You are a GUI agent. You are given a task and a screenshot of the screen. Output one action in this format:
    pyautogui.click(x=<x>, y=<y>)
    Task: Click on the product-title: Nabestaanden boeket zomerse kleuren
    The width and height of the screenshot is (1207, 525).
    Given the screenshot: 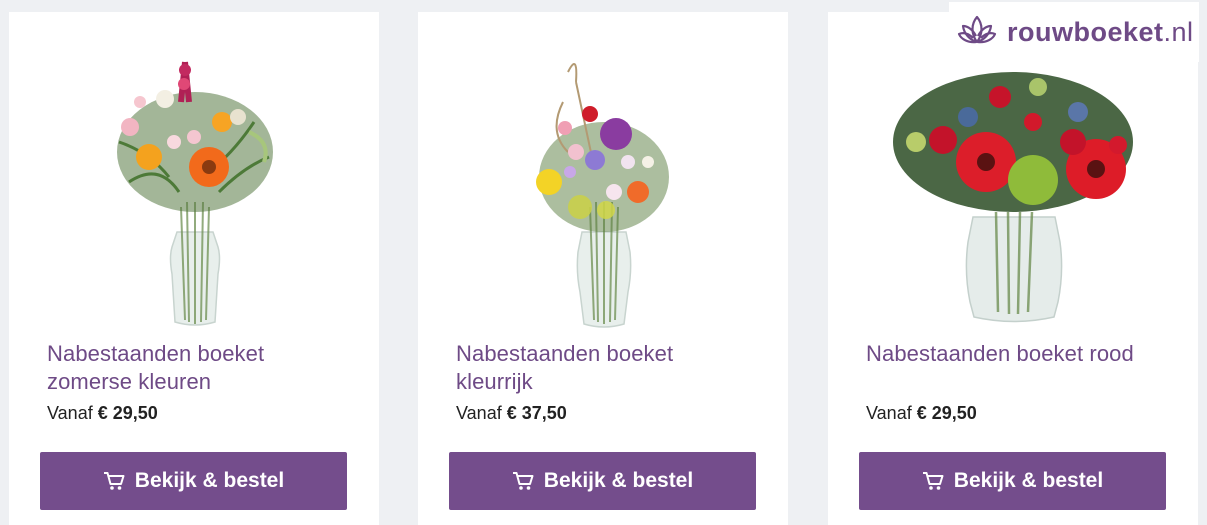 What is the action you would take?
    pyautogui.click(x=197, y=368)
    